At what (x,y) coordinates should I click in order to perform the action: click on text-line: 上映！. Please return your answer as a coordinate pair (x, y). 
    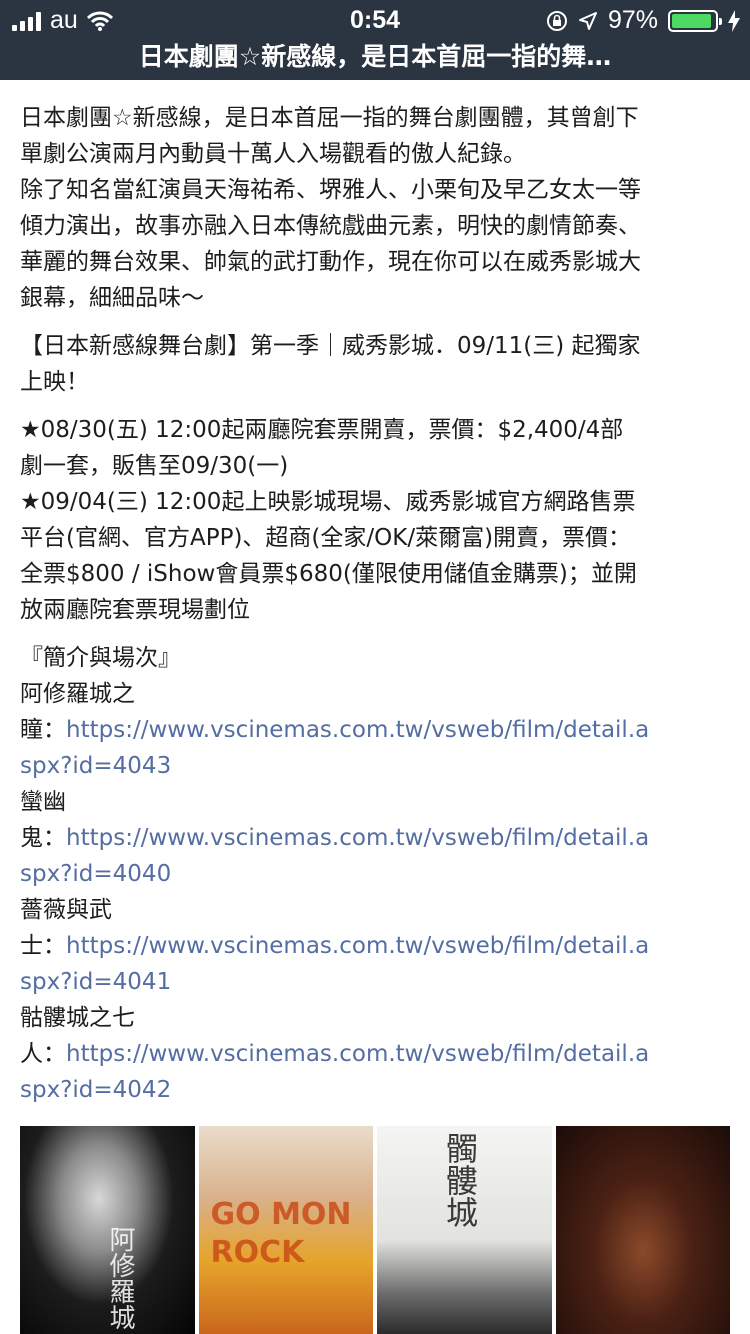
    Looking at the image, I should click on (54, 382).